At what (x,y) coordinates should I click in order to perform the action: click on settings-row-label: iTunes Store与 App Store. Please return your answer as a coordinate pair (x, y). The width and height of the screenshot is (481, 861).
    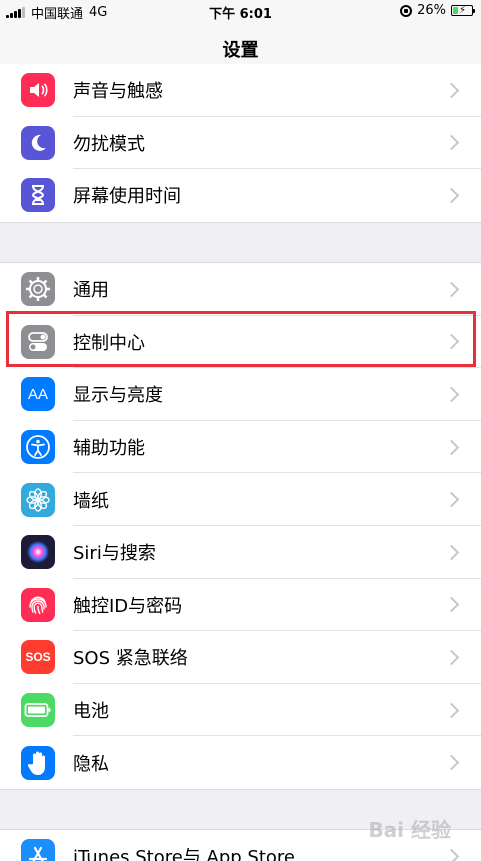
    Looking at the image, I should click on (184, 854).